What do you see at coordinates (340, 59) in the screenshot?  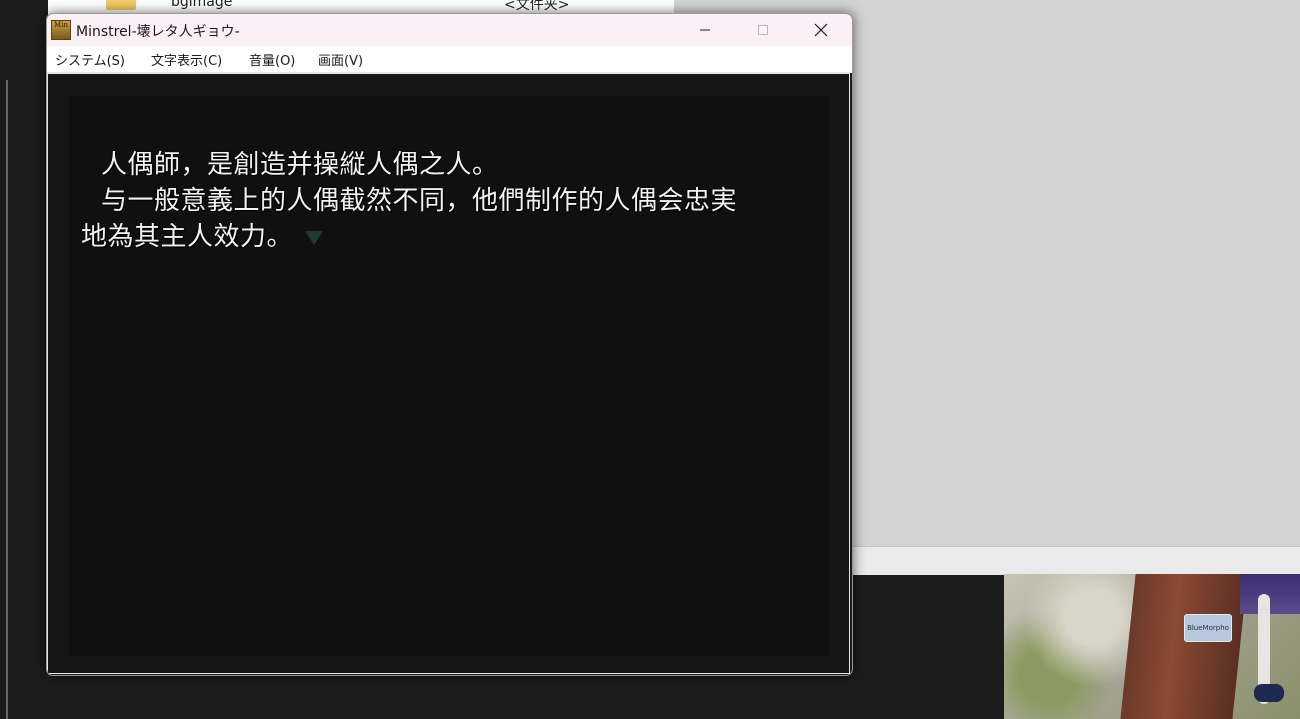 I see `menu-screen: 画面(V)` at bounding box center [340, 59].